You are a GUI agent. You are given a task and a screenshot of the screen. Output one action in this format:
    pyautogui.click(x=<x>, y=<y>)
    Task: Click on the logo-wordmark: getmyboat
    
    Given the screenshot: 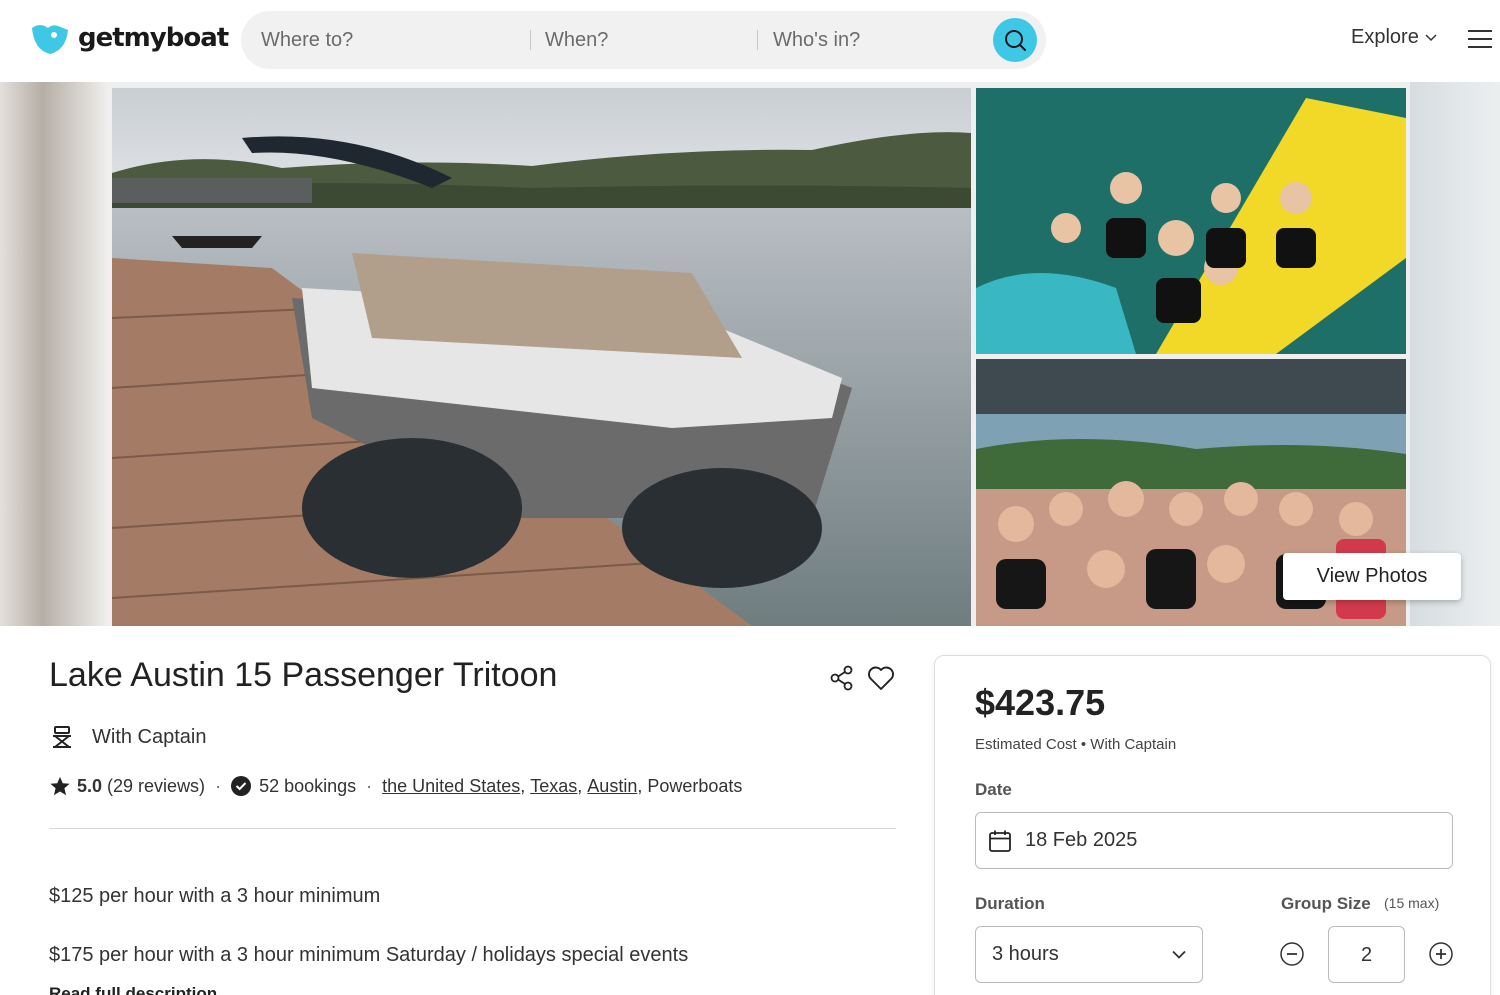 What is the action you would take?
    pyautogui.click(x=153, y=38)
    